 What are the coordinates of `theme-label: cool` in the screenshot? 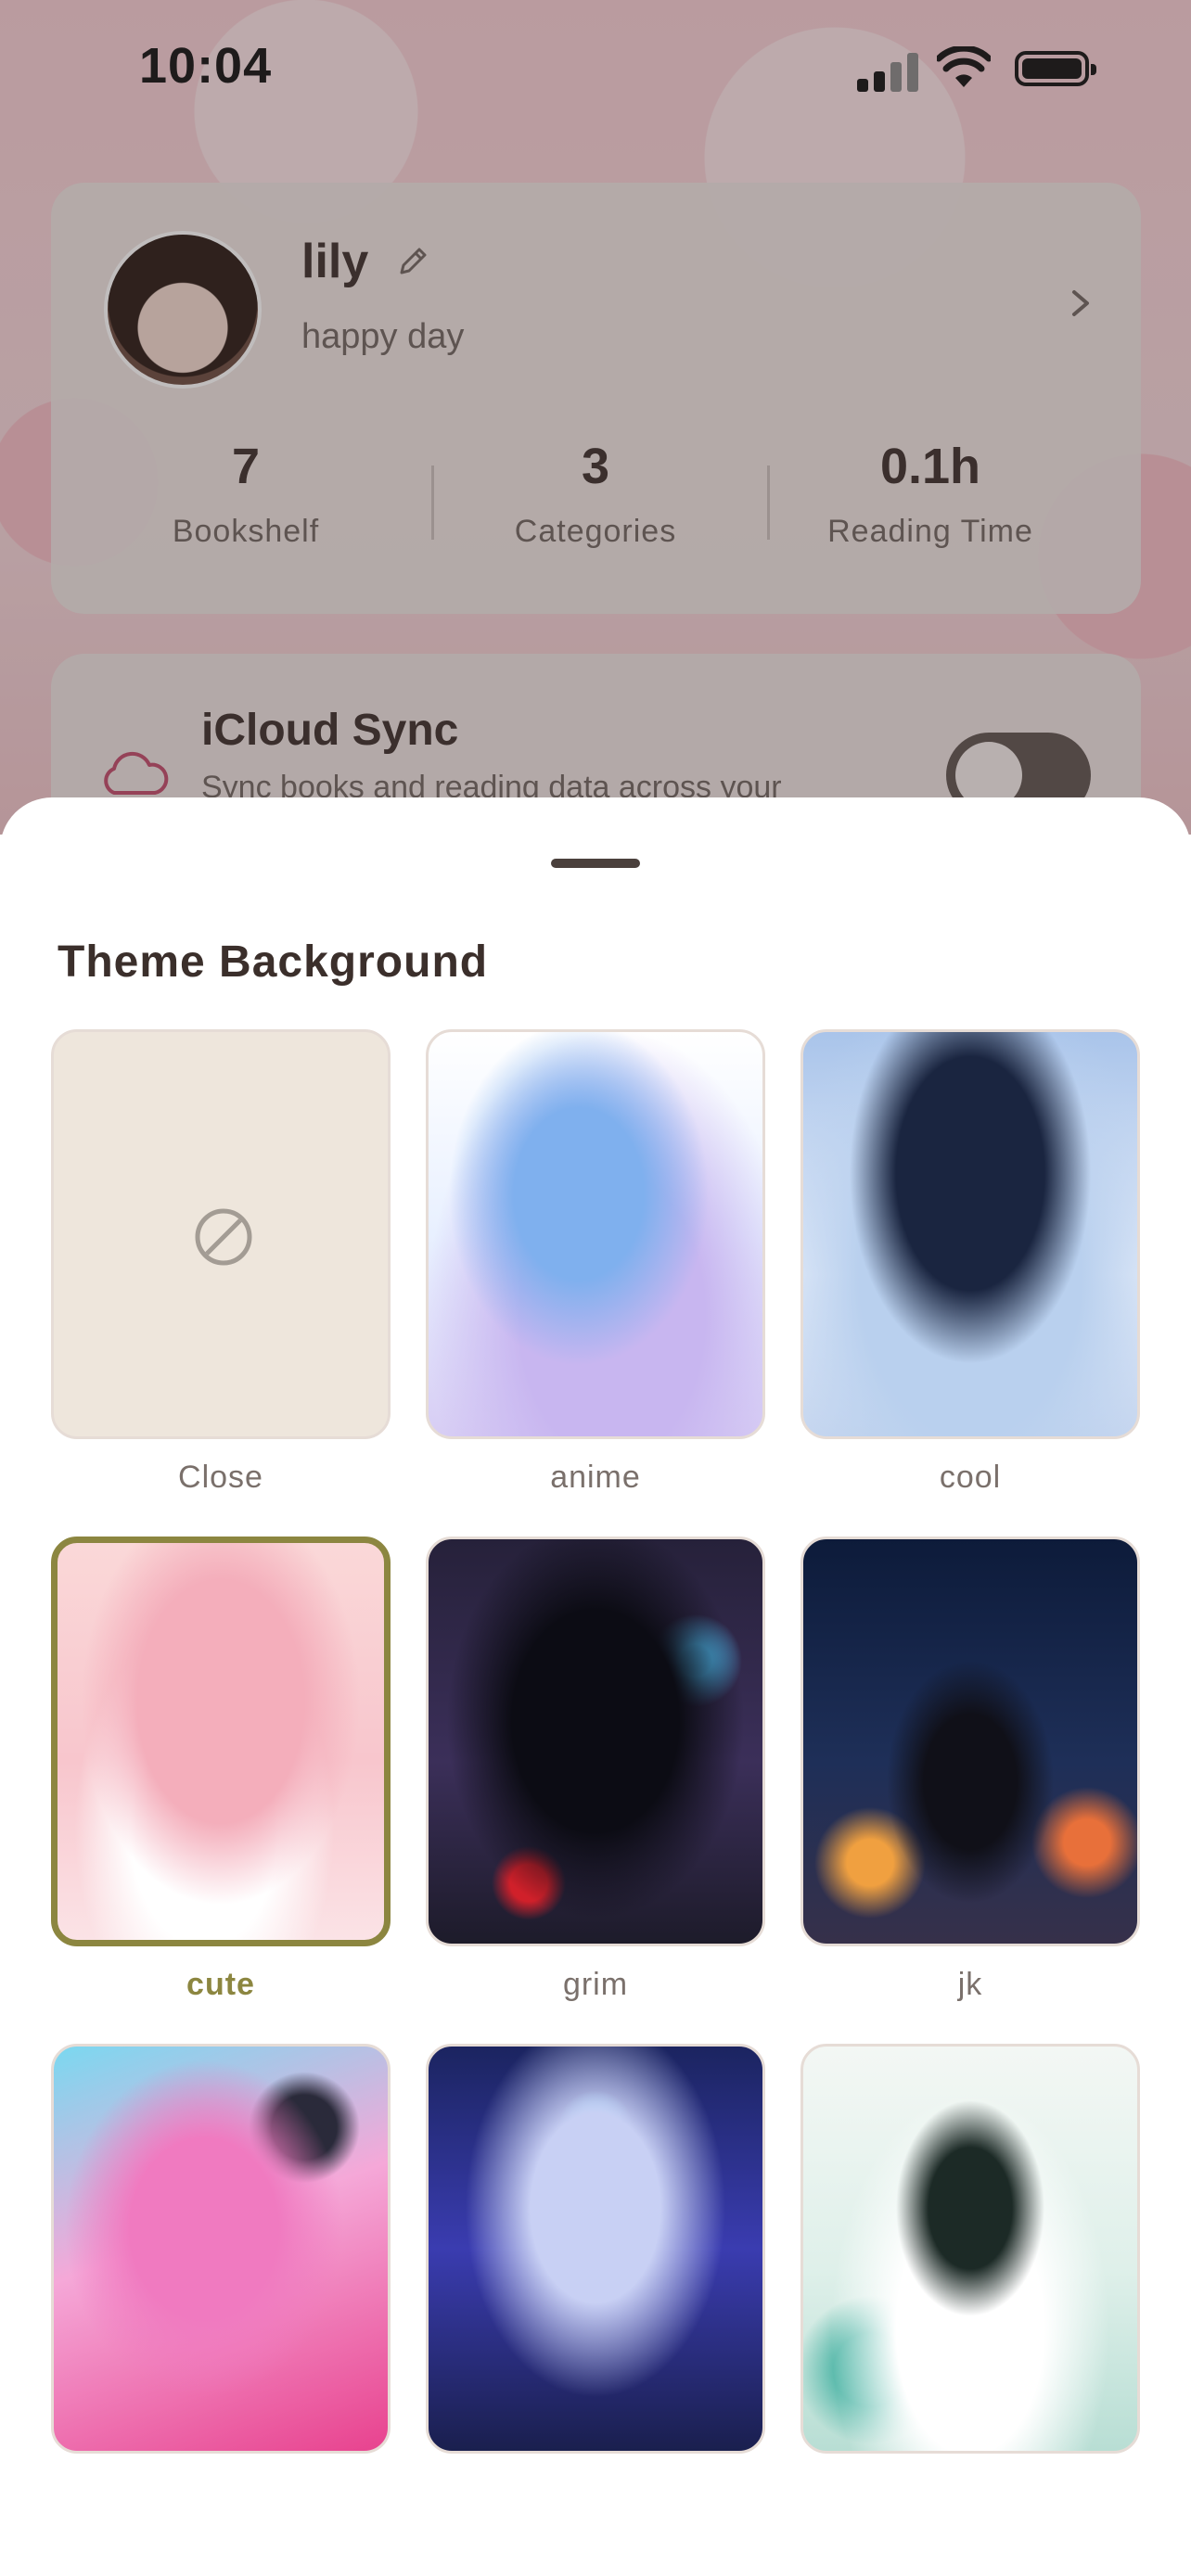 It's located at (970, 1478).